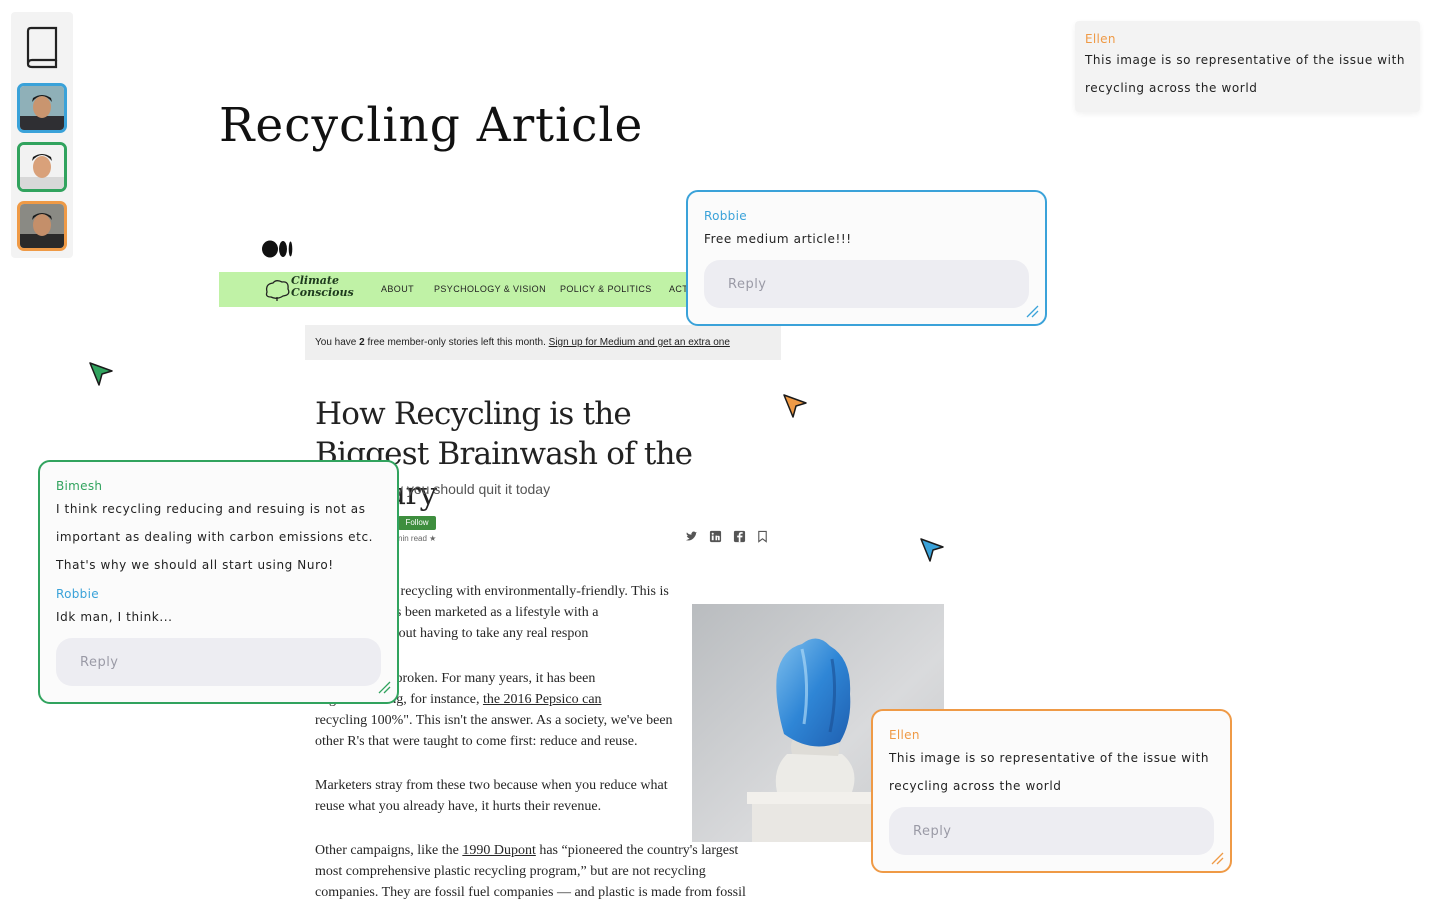  What do you see at coordinates (322, 286) in the screenshot?
I see `site-logo-text: Climate Conscious` at bounding box center [322, 286].